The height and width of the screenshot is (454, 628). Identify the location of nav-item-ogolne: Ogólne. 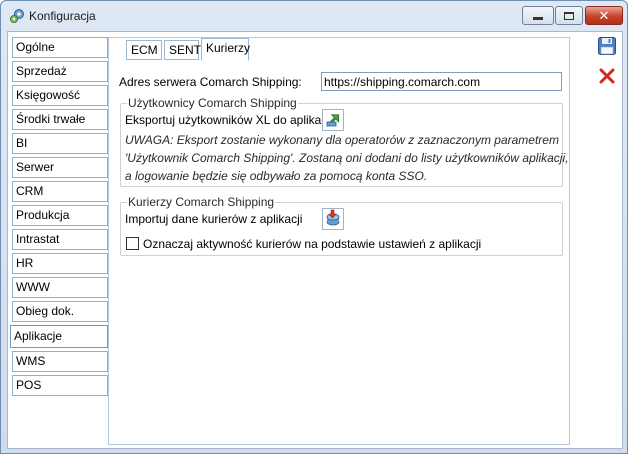
(60, 47).